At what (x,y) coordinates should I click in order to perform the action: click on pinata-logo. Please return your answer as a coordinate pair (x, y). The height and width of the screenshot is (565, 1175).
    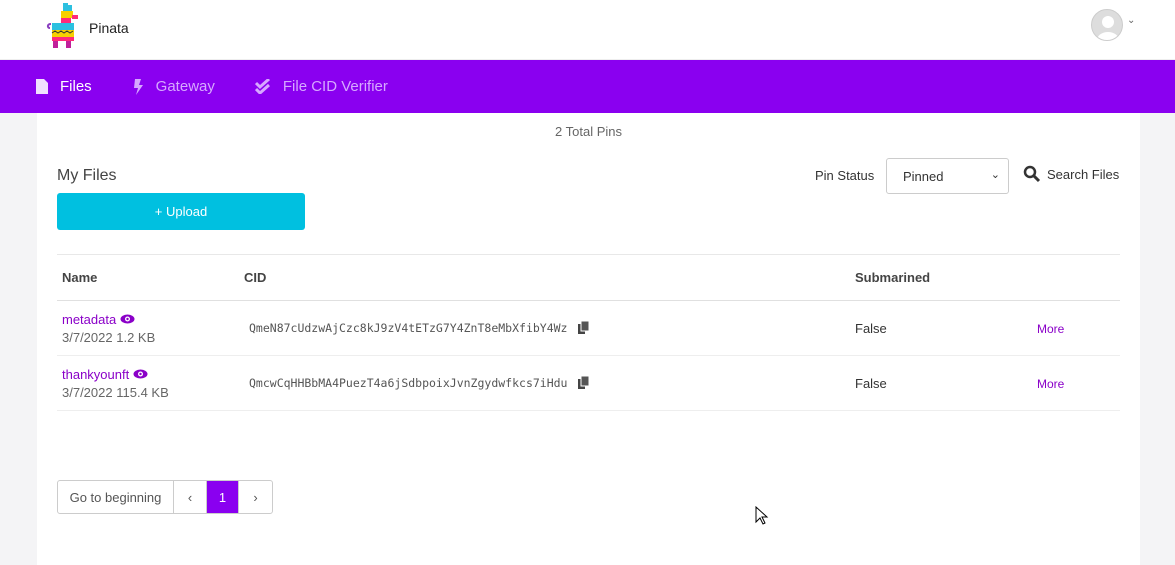
    Looking at the image, I should click on (63, 26).